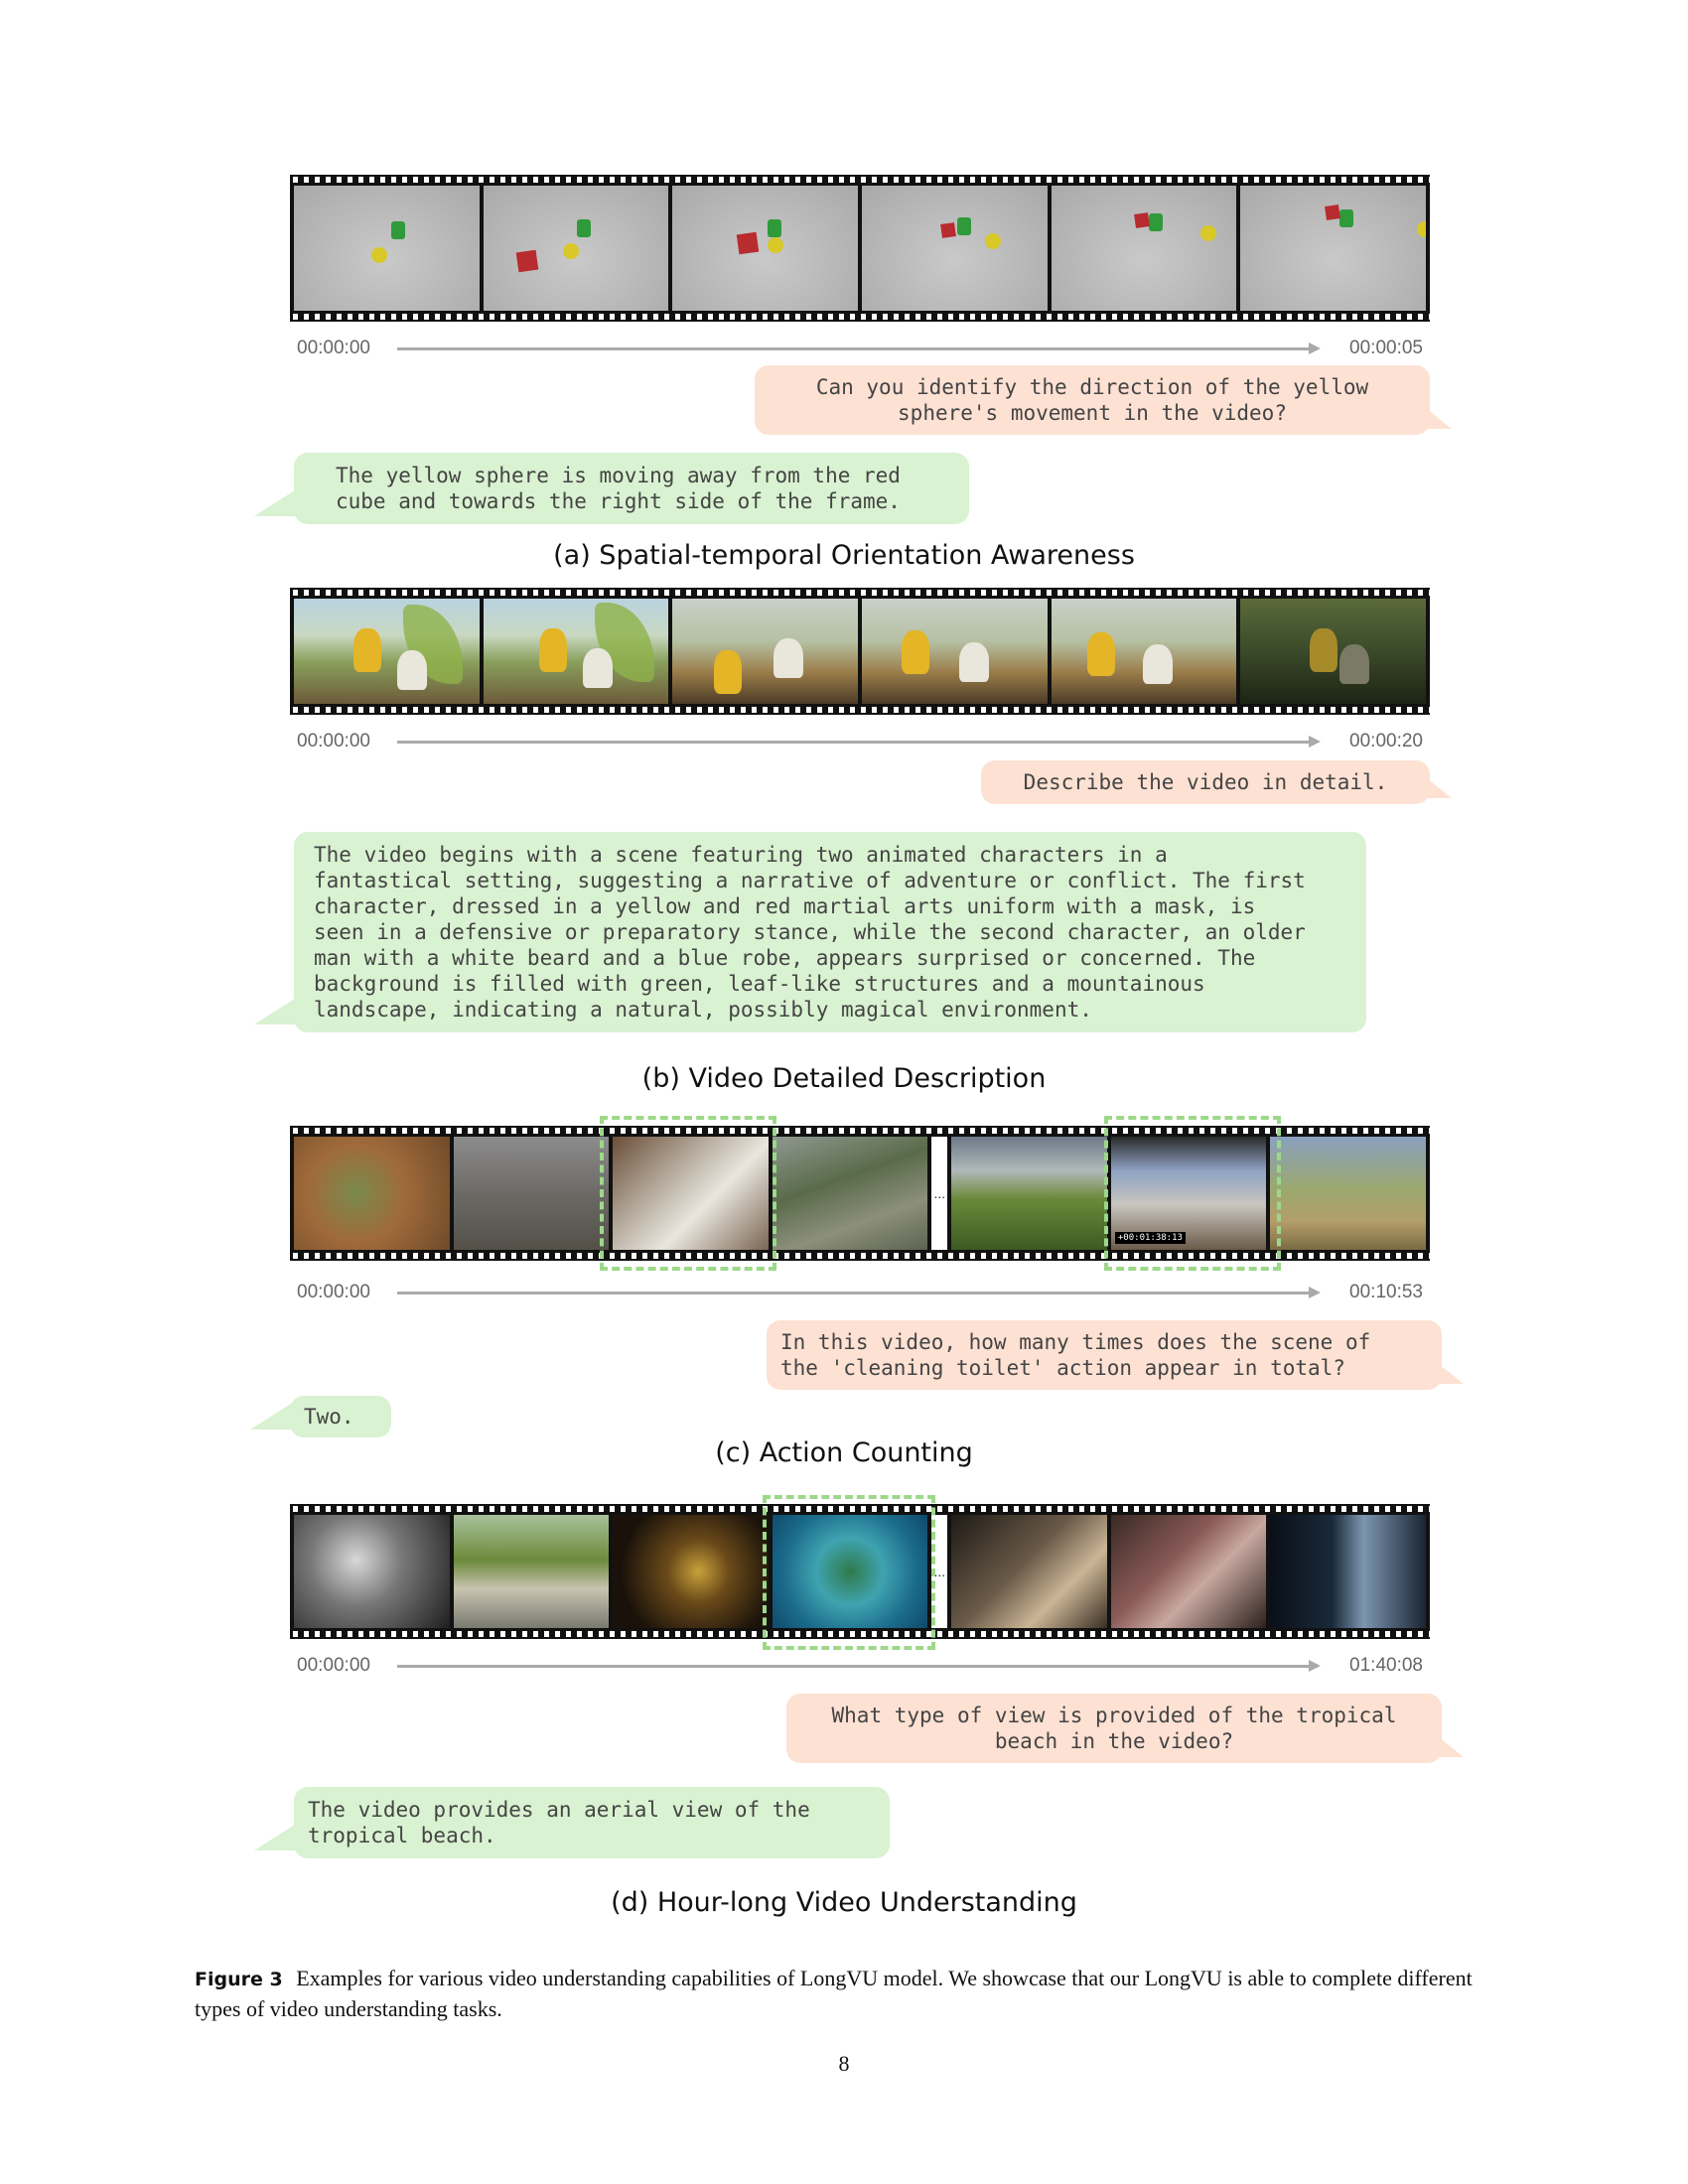 Image resolution: width=1688 pixels, height=2184 pixels. I want to click on film-strip-c: ... +00:01:38:13, so click(860, 1193).